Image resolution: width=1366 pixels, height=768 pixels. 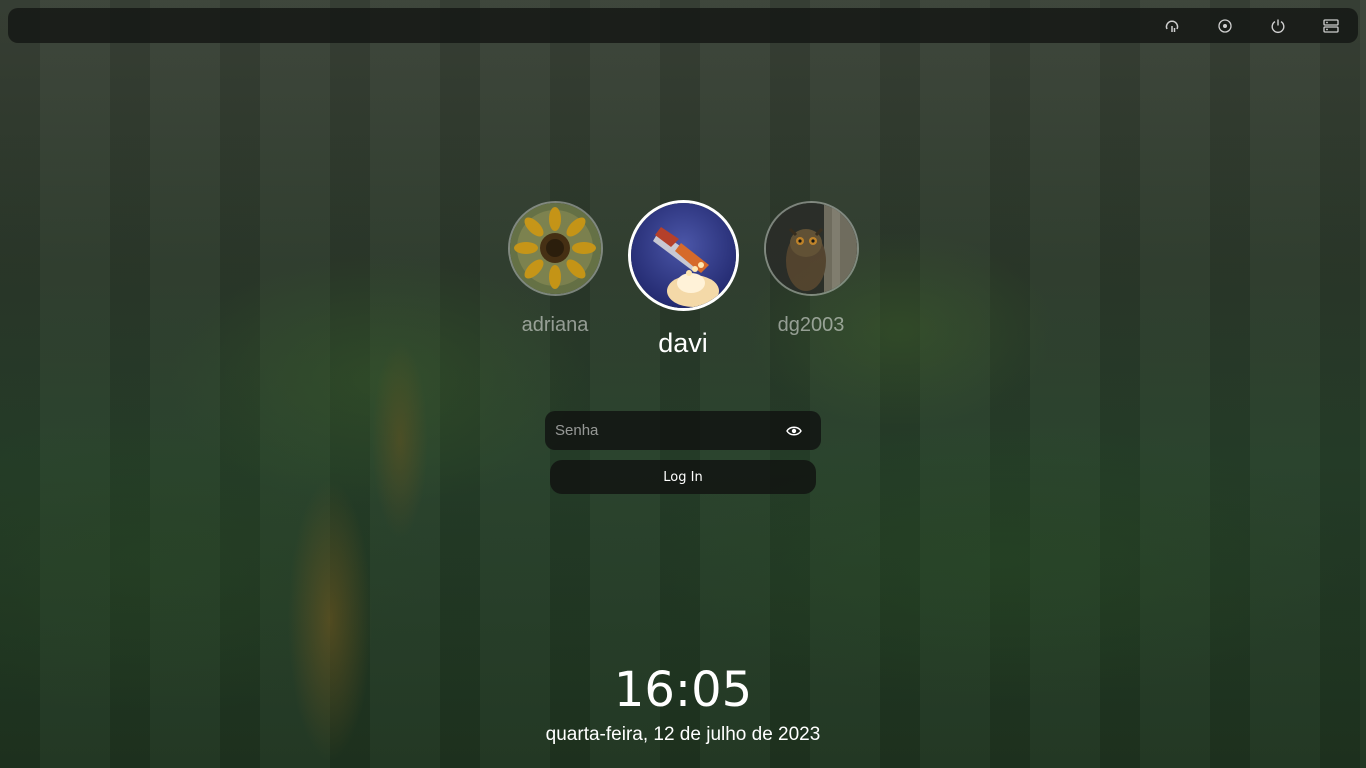 I want to click on accessibility-icon, so click(x=1172, y=25).